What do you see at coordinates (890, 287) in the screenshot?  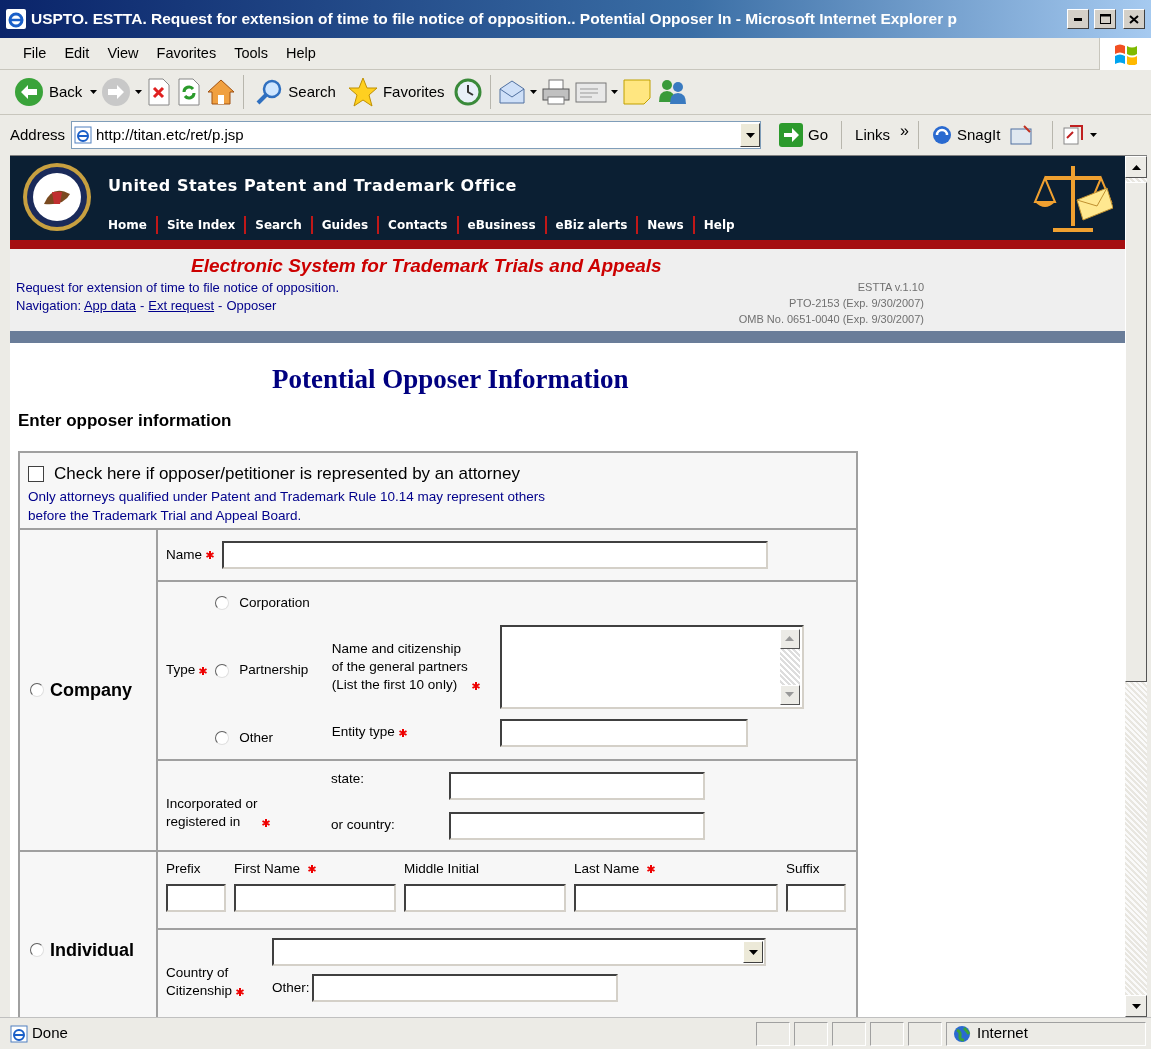 I see `version-text: ESTTA v.1.10` at bounding box center [890, 287].